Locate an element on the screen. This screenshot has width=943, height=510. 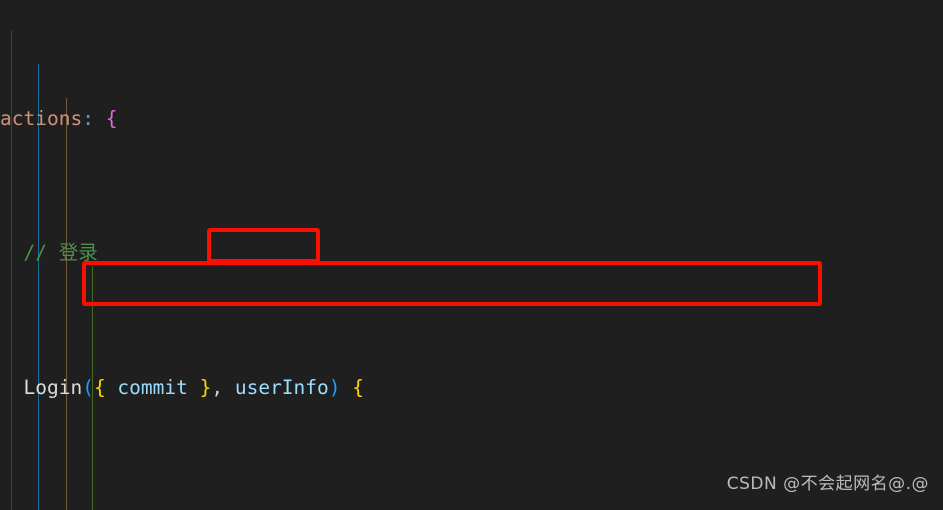
token-login-method-name: Login is located at coordinates (53, 387).